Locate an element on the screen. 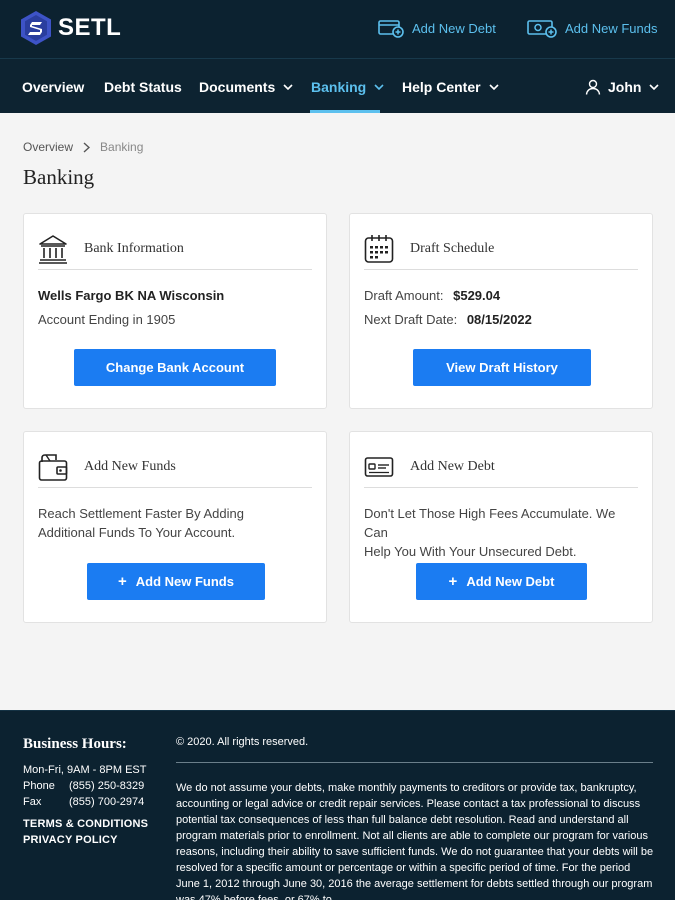 This screenshot has width=675, height=900. privacy-link: PRIVACY POLICY is located at coordinates (70, 840).